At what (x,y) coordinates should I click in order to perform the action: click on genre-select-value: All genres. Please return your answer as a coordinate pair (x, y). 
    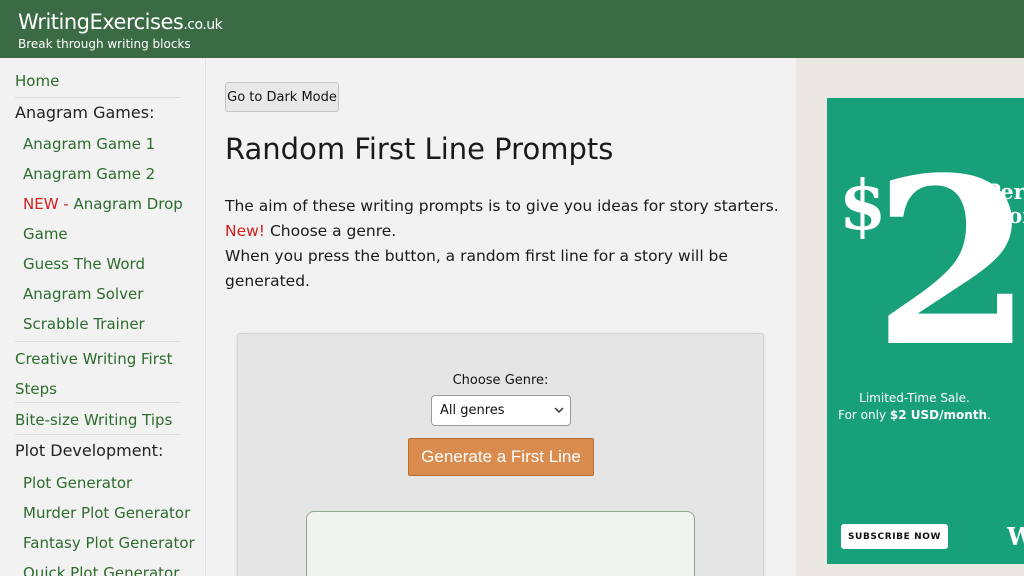
    Looking at the image, I should click on (472, 410).